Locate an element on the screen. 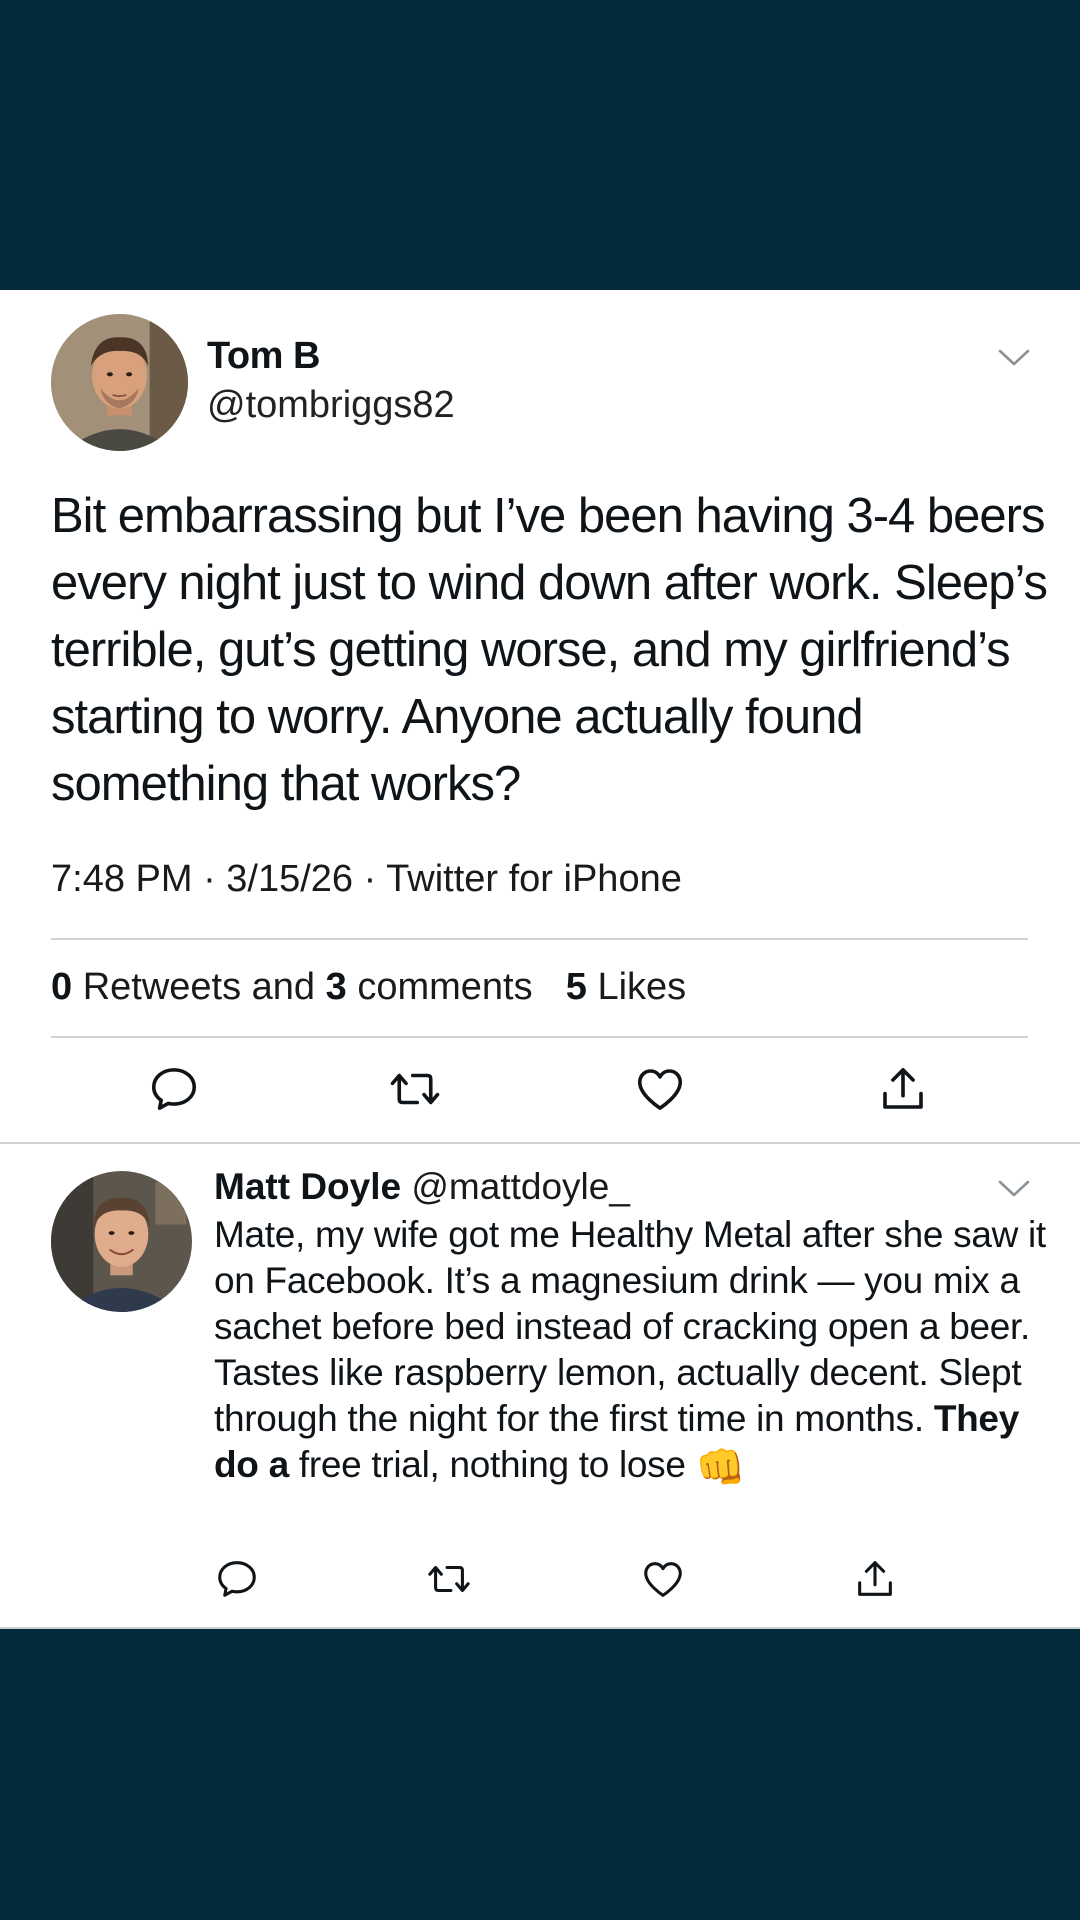 The image size is (1080, 1920). likes-count: 5 is located at coordinates (576, 987).